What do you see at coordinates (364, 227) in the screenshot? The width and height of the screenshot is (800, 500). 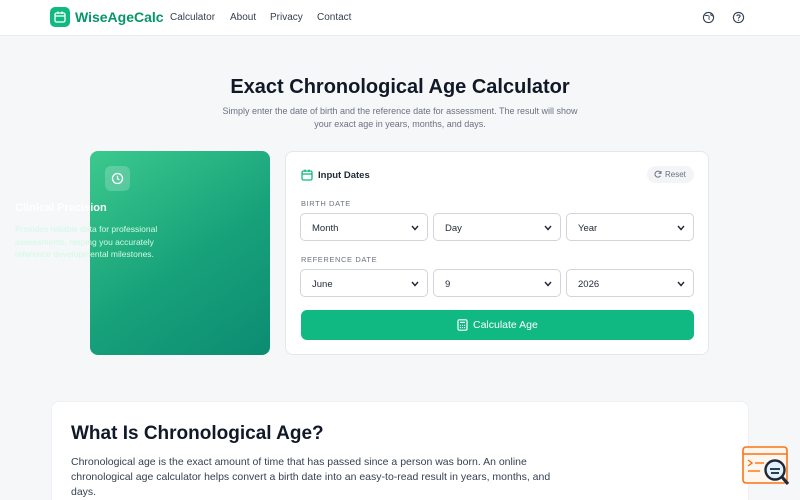 I see `birth-month-select: Month` at bounding box center [364, 227].